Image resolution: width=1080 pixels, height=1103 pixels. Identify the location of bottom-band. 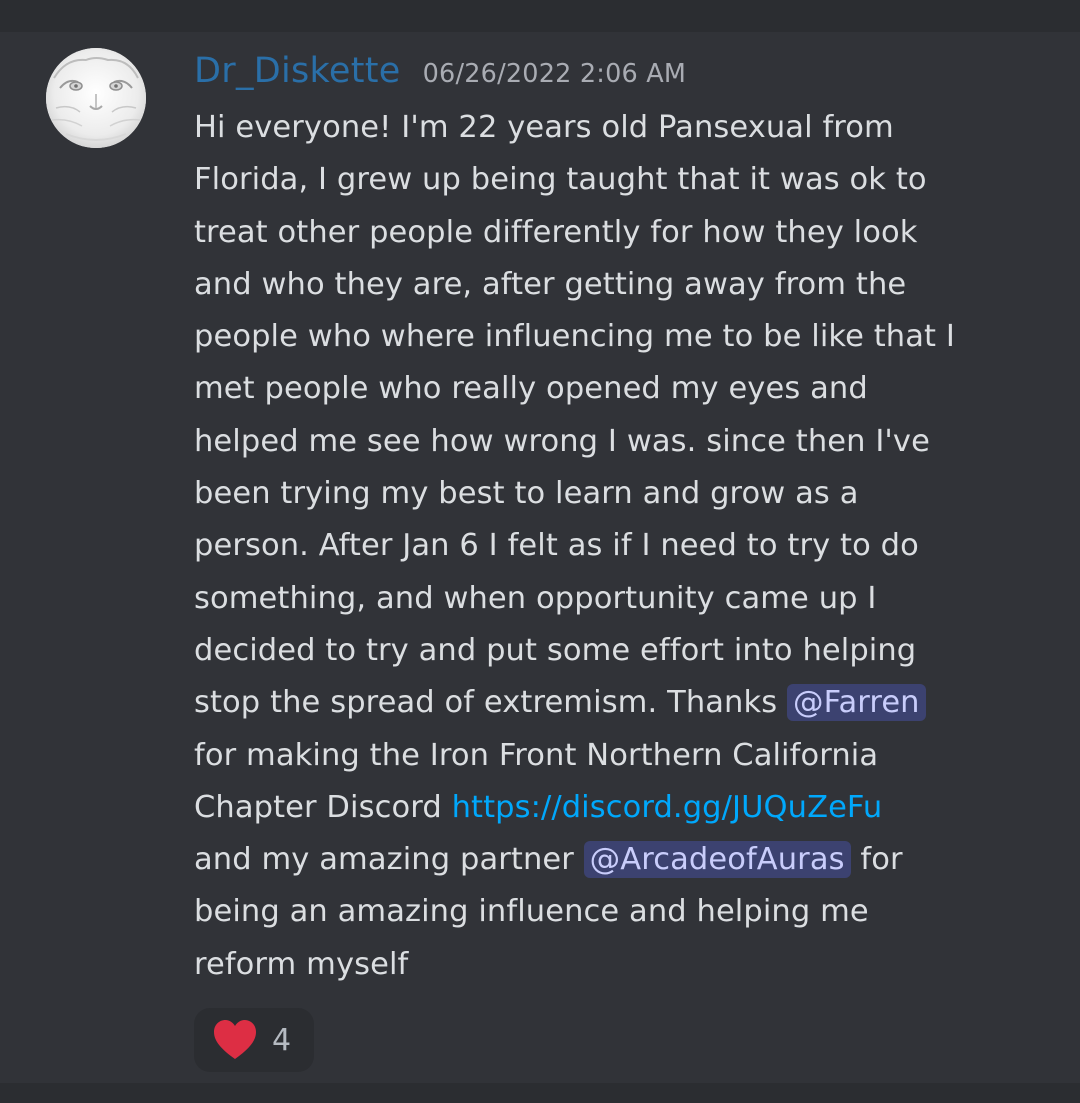
(540, 1093).